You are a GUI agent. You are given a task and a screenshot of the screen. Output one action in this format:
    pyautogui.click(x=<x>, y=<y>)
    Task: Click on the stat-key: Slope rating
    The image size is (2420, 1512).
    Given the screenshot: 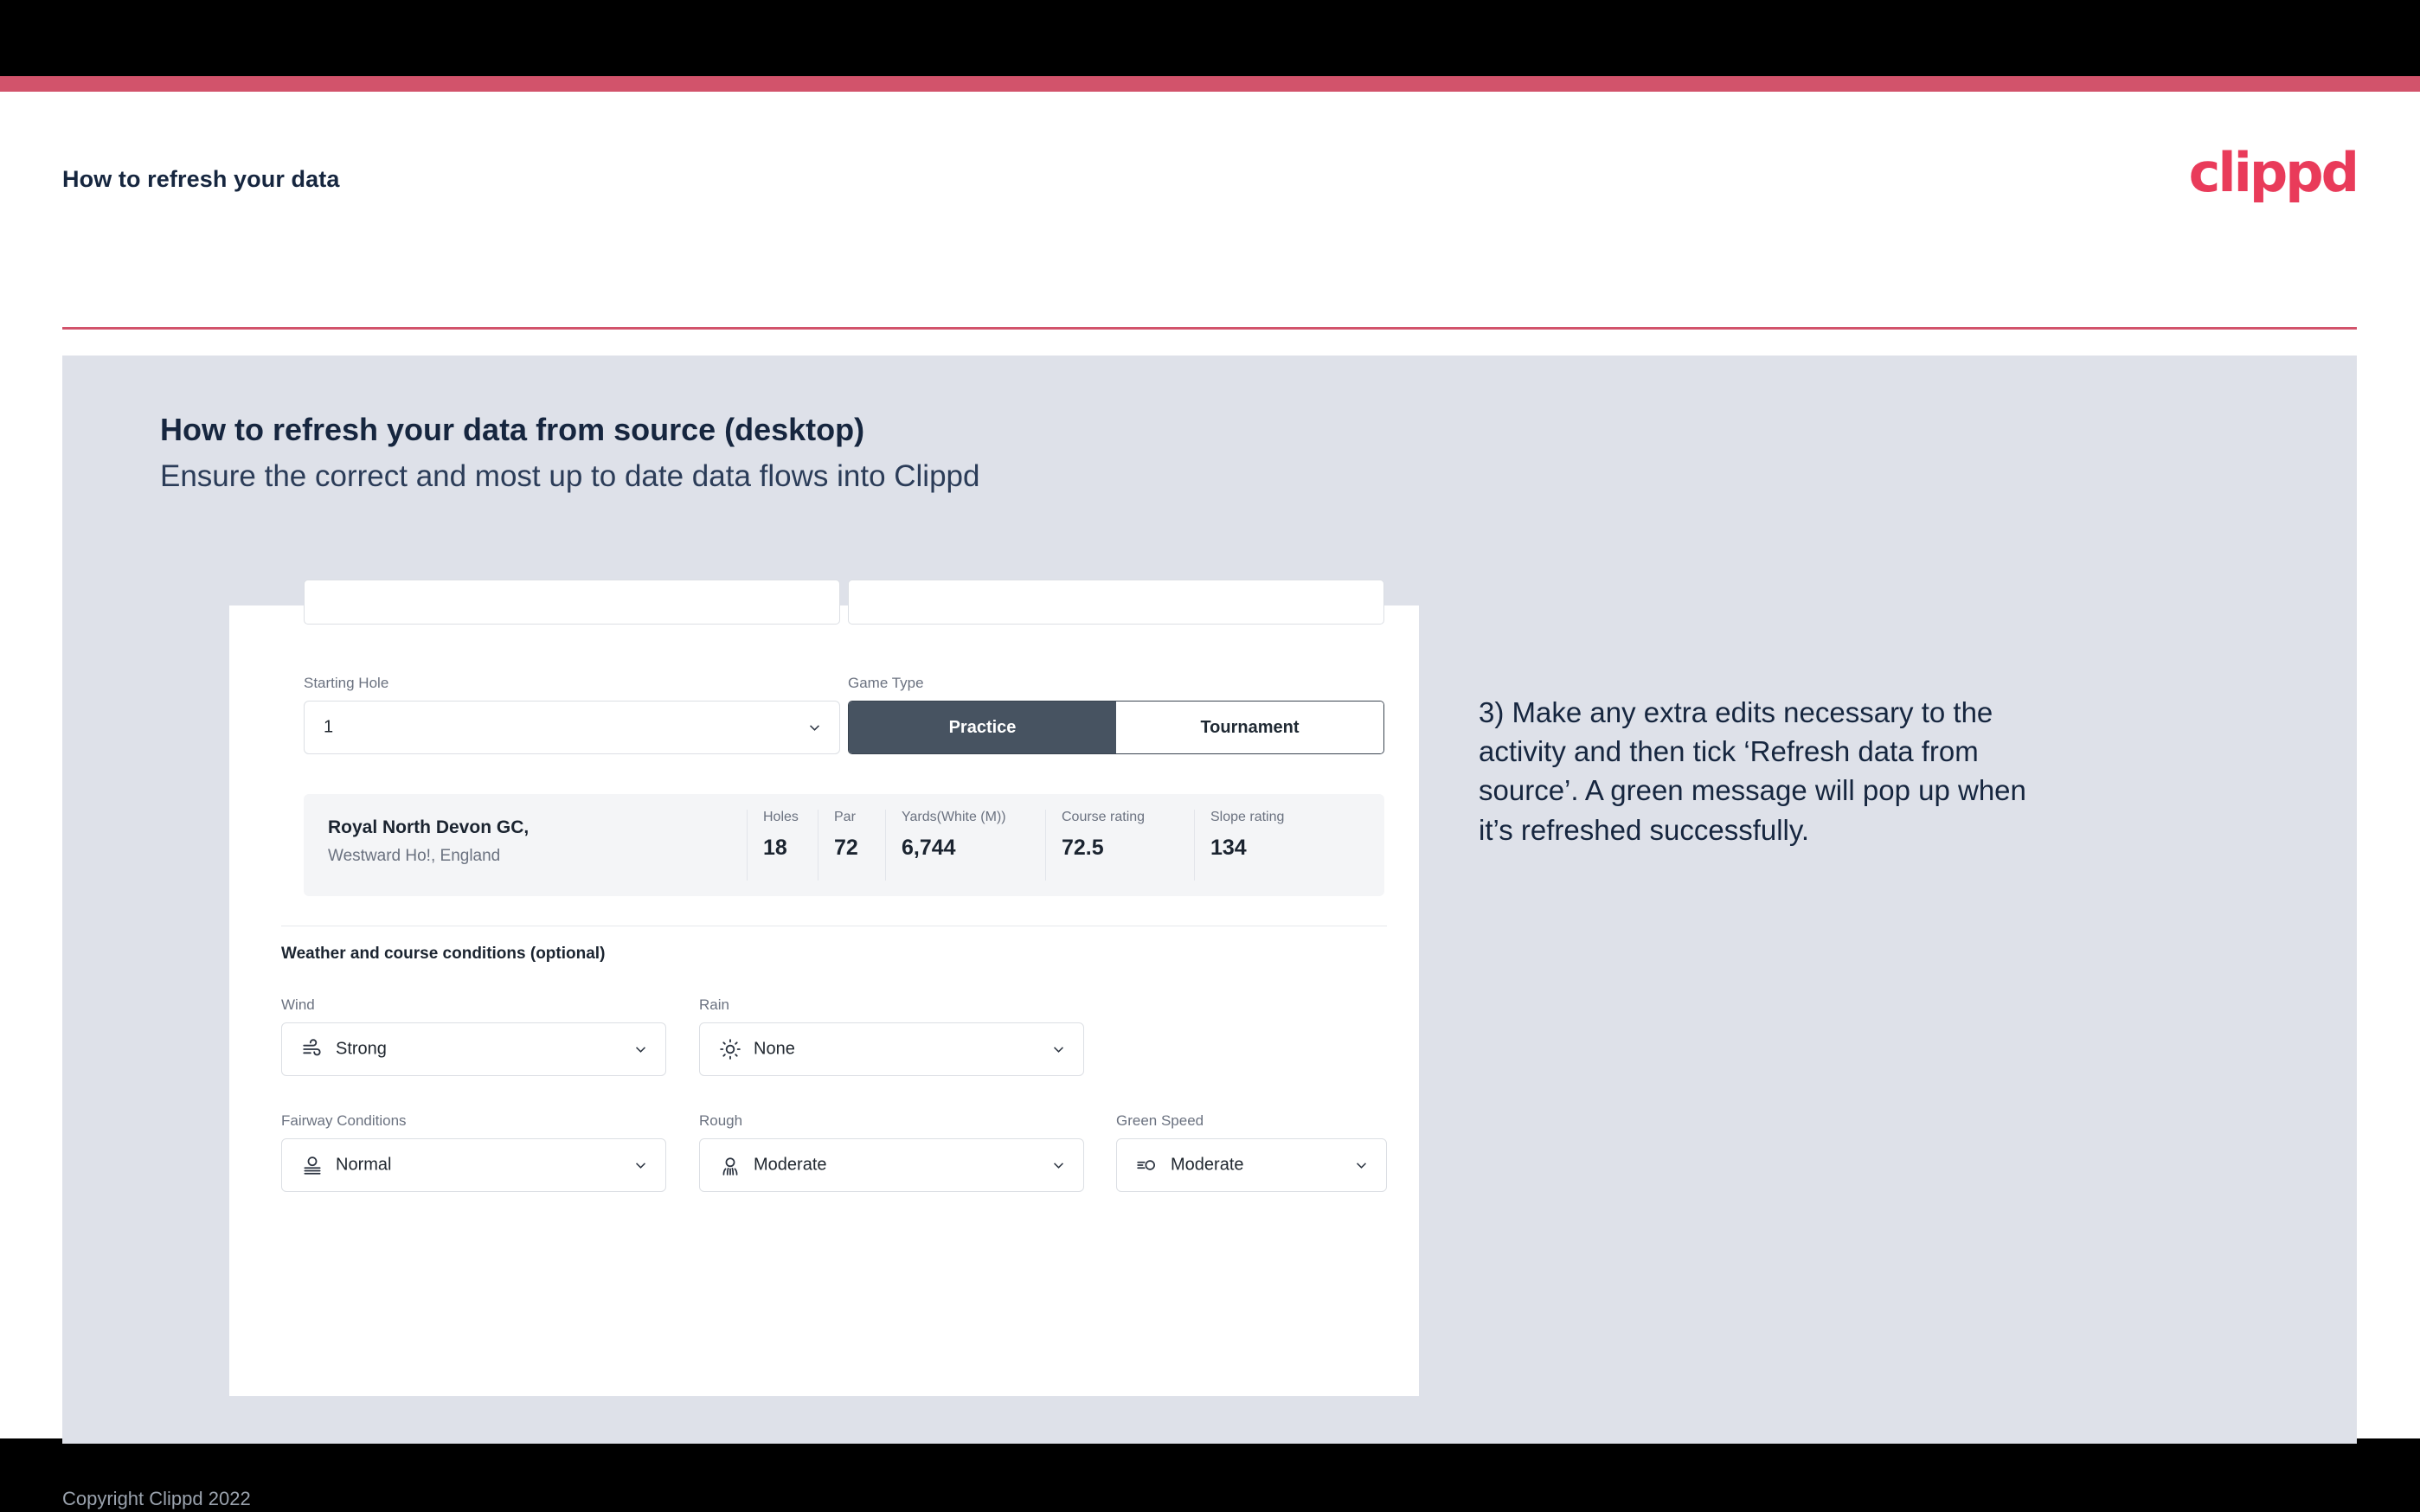 What is the action you would take?
    pyautogui.click(x=1247, y=817)
    